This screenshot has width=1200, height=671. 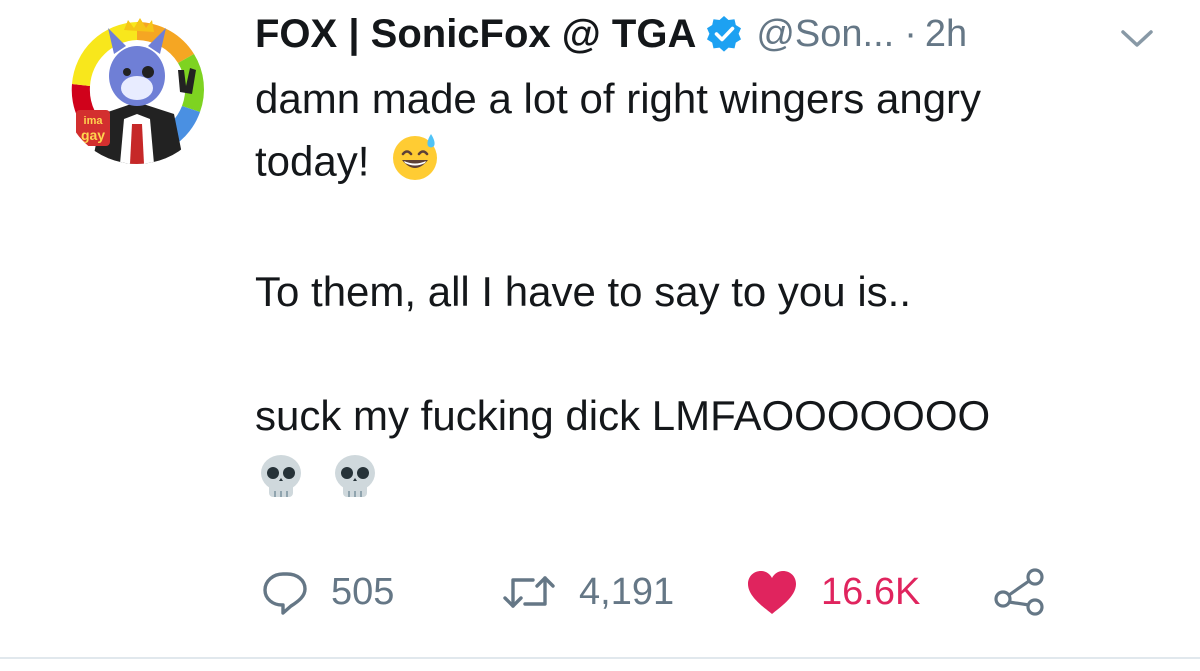 What do you see at coordinates (1137, 38) in the screenshot?
I see `chevron-down-icon` at bounding box center [1137, 38].